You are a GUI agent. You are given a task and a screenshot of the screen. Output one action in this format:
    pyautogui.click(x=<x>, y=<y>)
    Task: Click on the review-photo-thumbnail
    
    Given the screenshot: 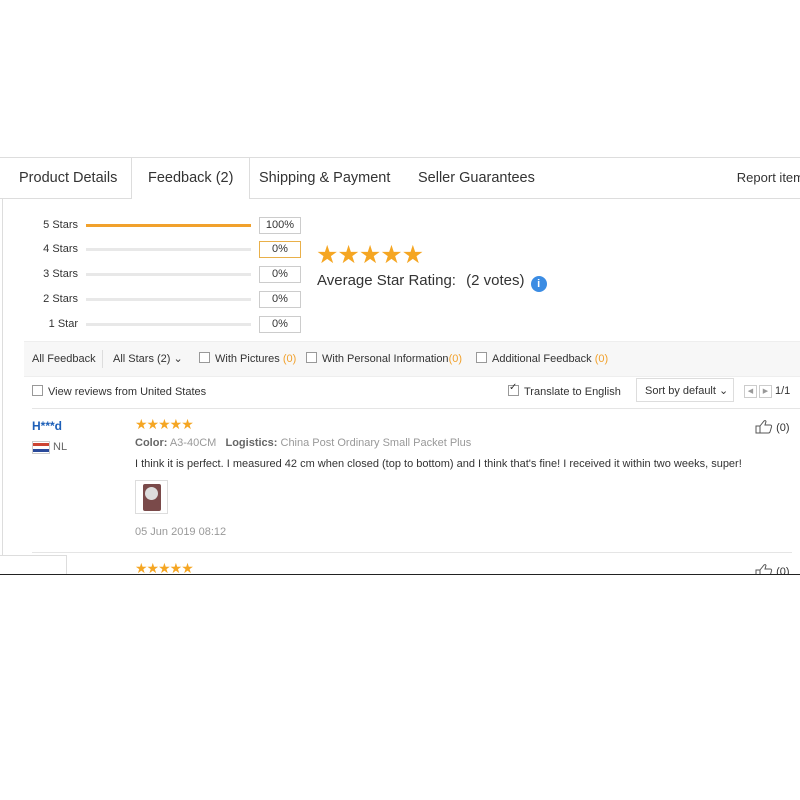 What is the action you would take?
    pyautogui.click(x=151, y=497)
    